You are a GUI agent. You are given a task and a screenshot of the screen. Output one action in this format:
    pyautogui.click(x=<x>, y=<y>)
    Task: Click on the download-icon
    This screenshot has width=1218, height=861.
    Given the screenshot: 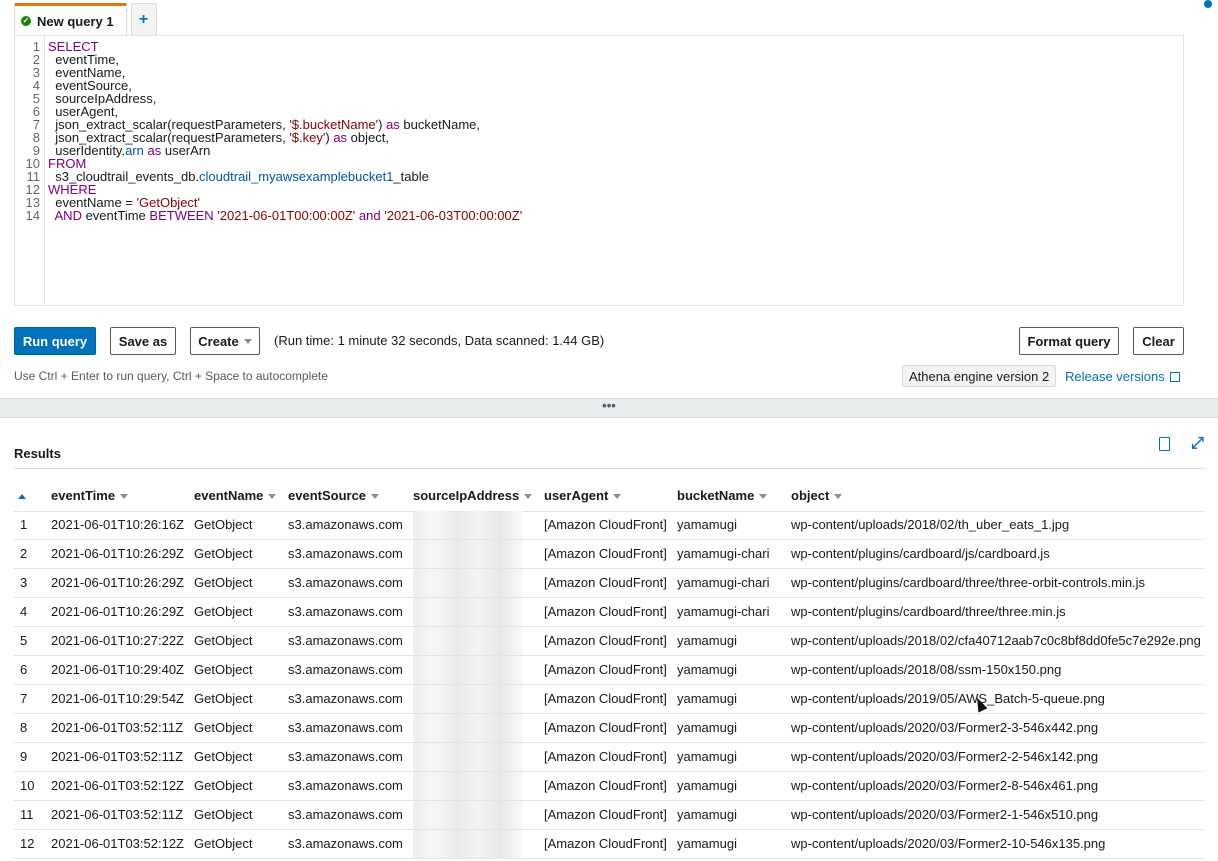 What is the action you would take?
    pyautogui.click(x=1164, y=444)
    